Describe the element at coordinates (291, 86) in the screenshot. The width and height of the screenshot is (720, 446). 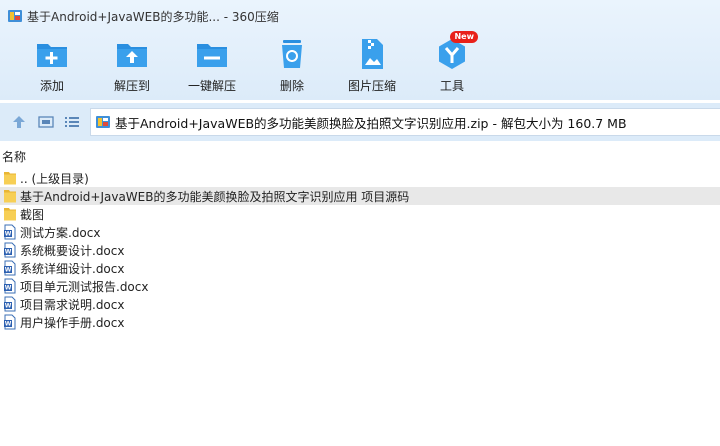
I see `delete-label: 删除` at that location.